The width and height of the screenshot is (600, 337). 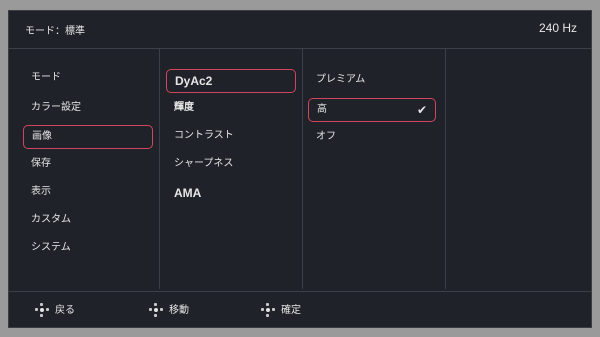 I want to click on menu-item-label: 画像, so click(x=42, y=136).